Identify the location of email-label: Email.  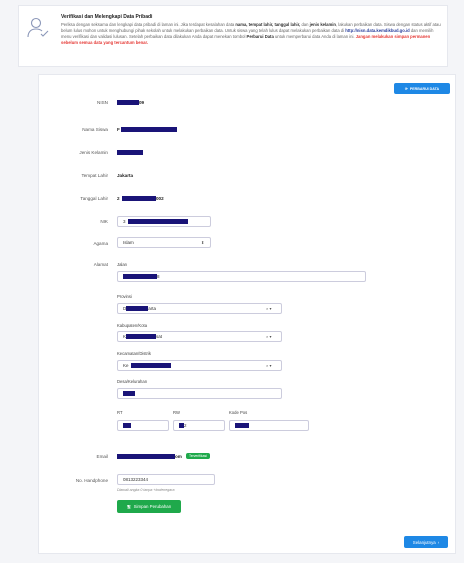
(102, 456).